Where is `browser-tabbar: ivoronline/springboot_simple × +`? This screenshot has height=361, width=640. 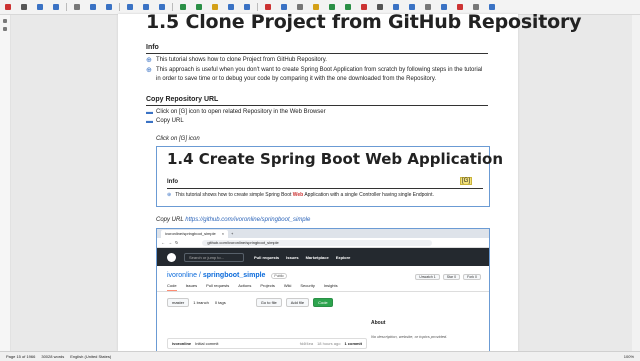 browser-tabbar: ivoronline/springboot_simple × + is located at coordinates (323, 233).